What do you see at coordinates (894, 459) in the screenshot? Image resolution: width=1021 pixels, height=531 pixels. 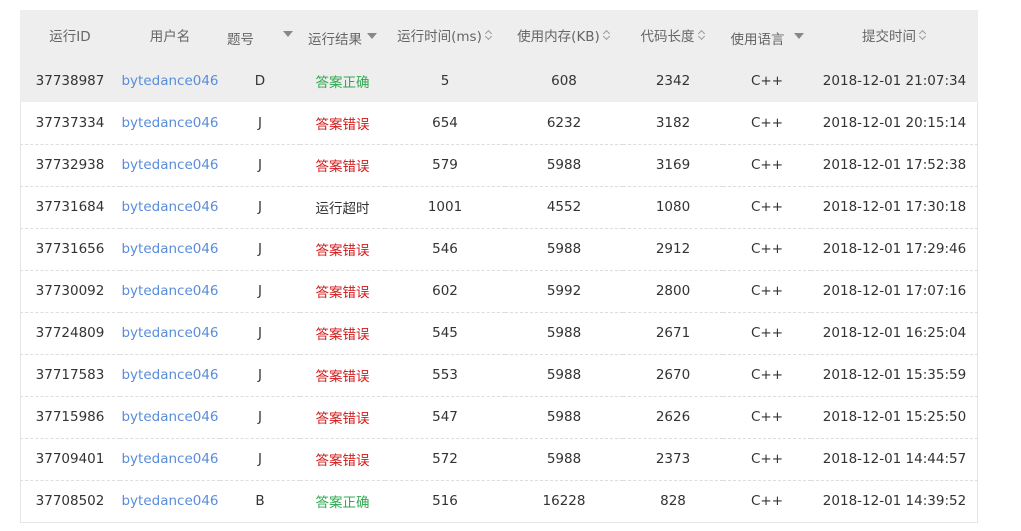 I see `submit-time-value: 2018-12-01 14:44:57` at bounding box center [894, 459].